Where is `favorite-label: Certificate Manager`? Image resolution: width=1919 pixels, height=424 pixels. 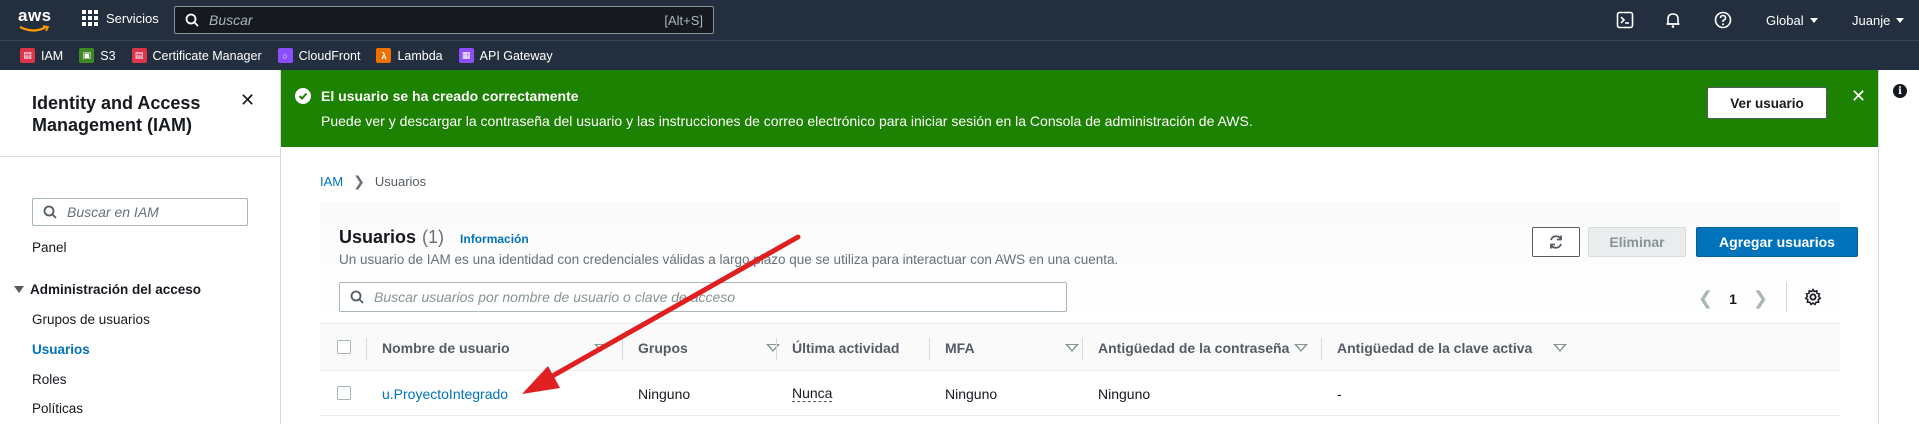 favorite-label: Certificate Manager is located at coordinates (207, 55).